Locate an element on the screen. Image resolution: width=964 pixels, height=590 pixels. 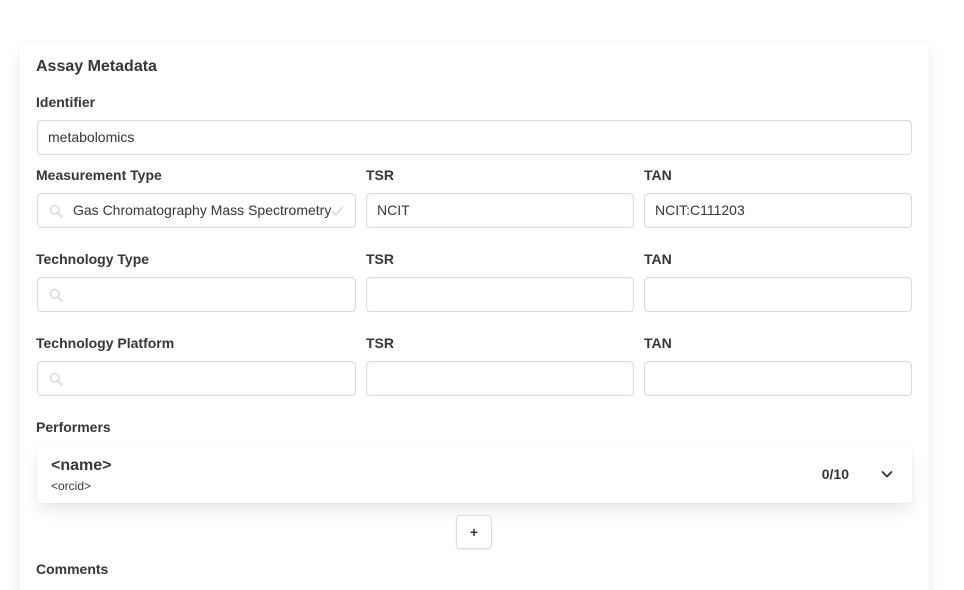
technology-type-input is located at coordinates (196, 294).